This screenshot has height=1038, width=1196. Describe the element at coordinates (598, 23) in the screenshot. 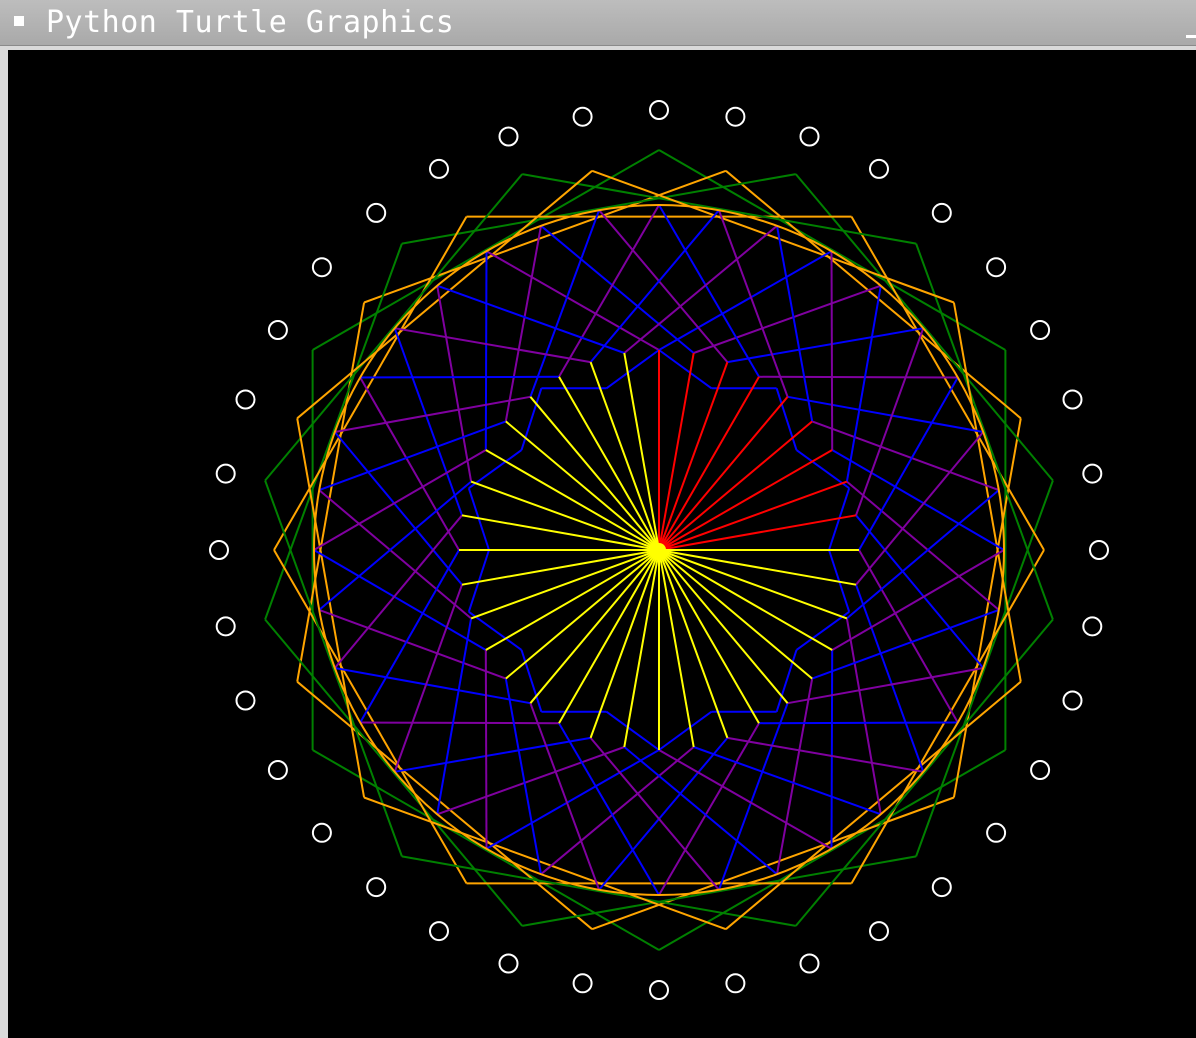

I see `title-bar: Python Turtle Graphics` at that location.